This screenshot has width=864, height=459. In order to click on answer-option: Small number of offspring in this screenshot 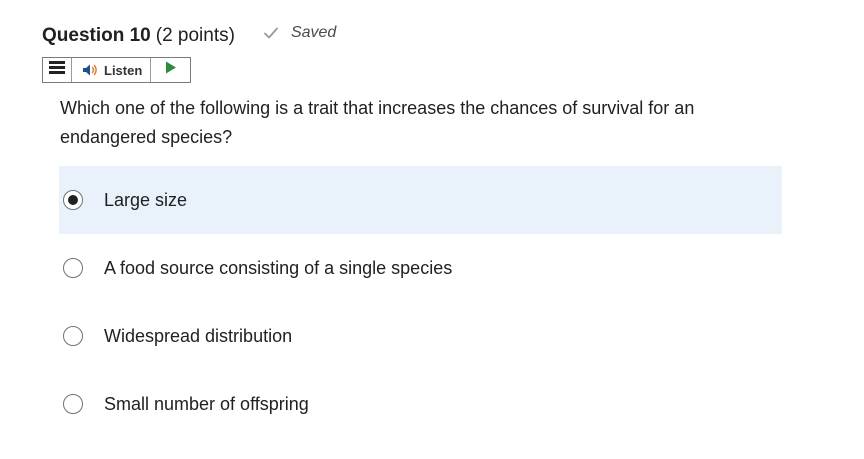, I will do `click(420, 404)`.